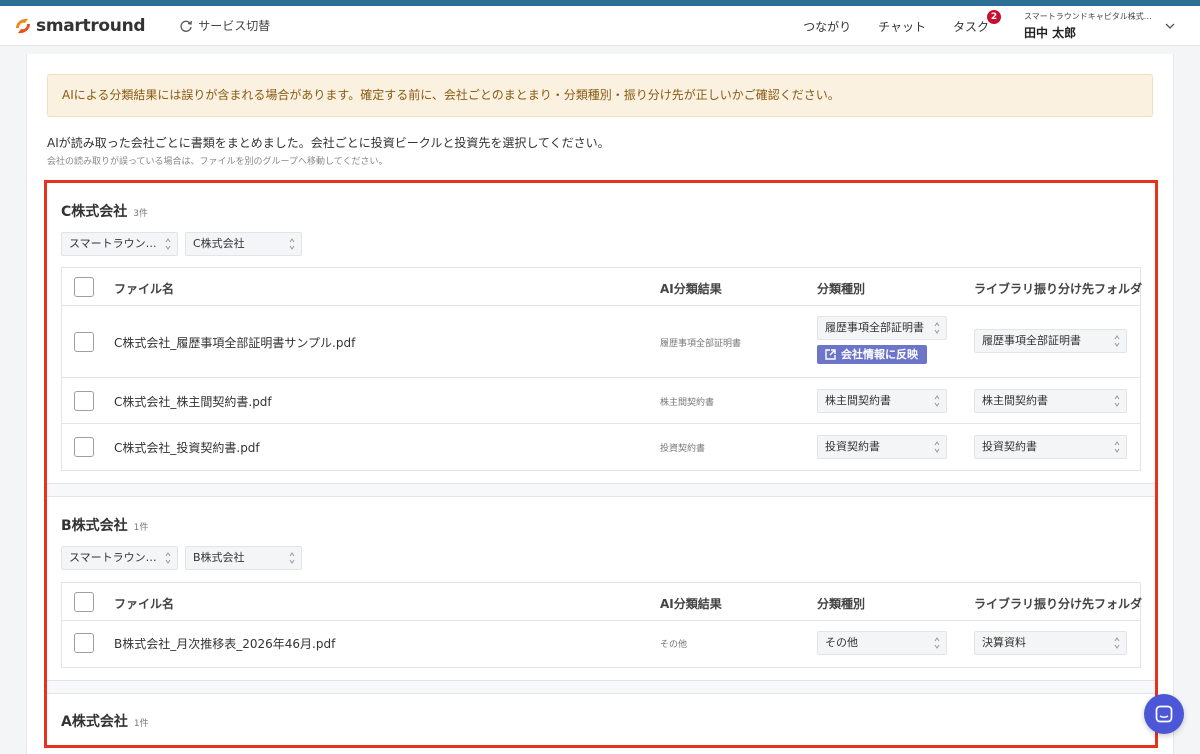 This screenshot has width=1200, height=754. What do you see at coordinates (683, 449) in the screenshot?
I see `ai-result: 投資契約書` at bounding box center [683, 449].